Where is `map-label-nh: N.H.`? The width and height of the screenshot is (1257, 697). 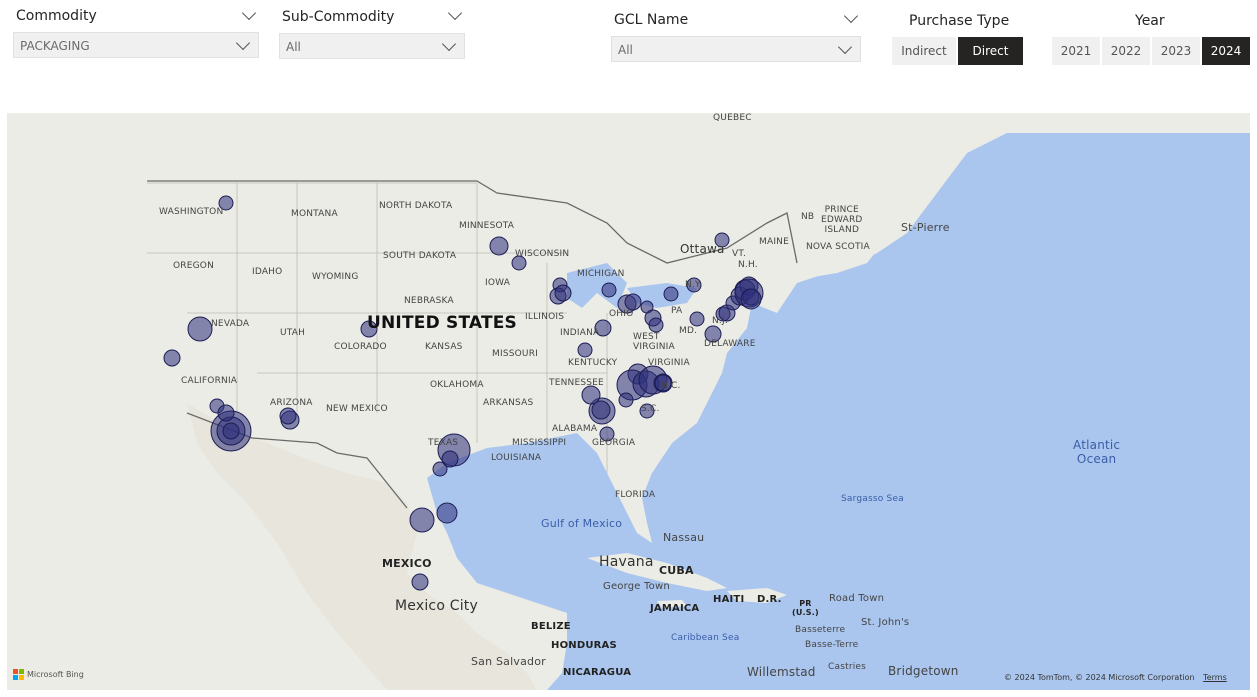 map-label-nh: N.H. is located at coordinates (748, 265).